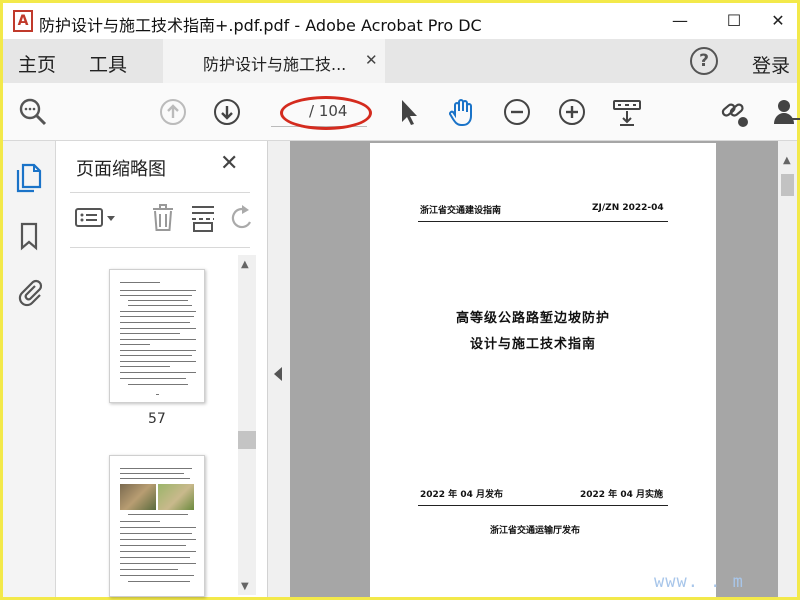 This screenshot has height=600, width=800. Describe the element at coordinates (247, 425) in the screenshot. I see `thumbnails-scrollbar: ▲ ▼` at that location.